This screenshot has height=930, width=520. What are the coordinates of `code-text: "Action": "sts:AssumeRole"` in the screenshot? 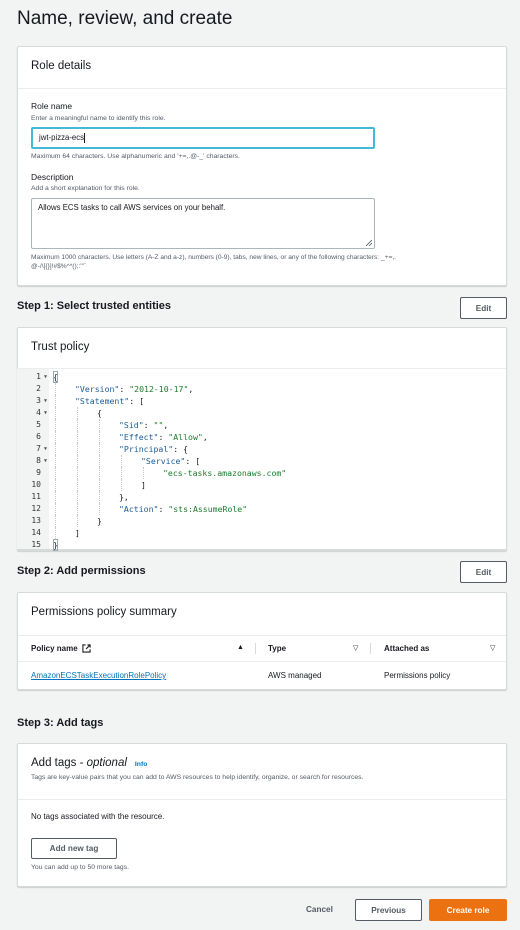 It's located at (183, 509).